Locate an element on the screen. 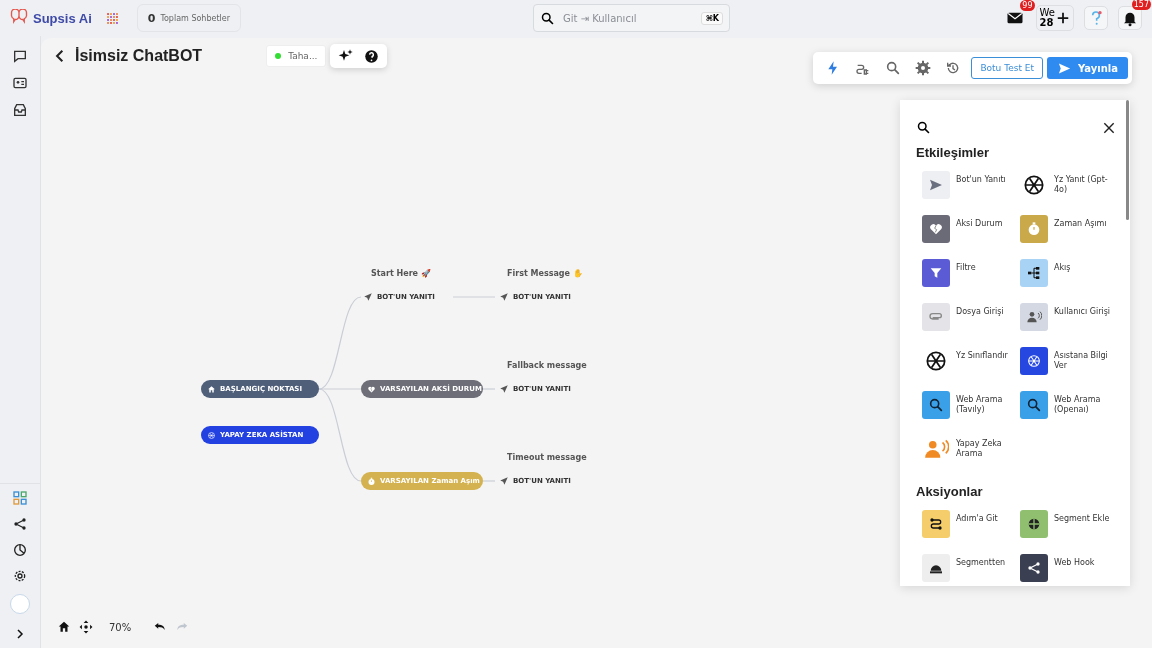 This screenshot has width=1152, height=648. inbox-icon is located at coordinates (20, 110).